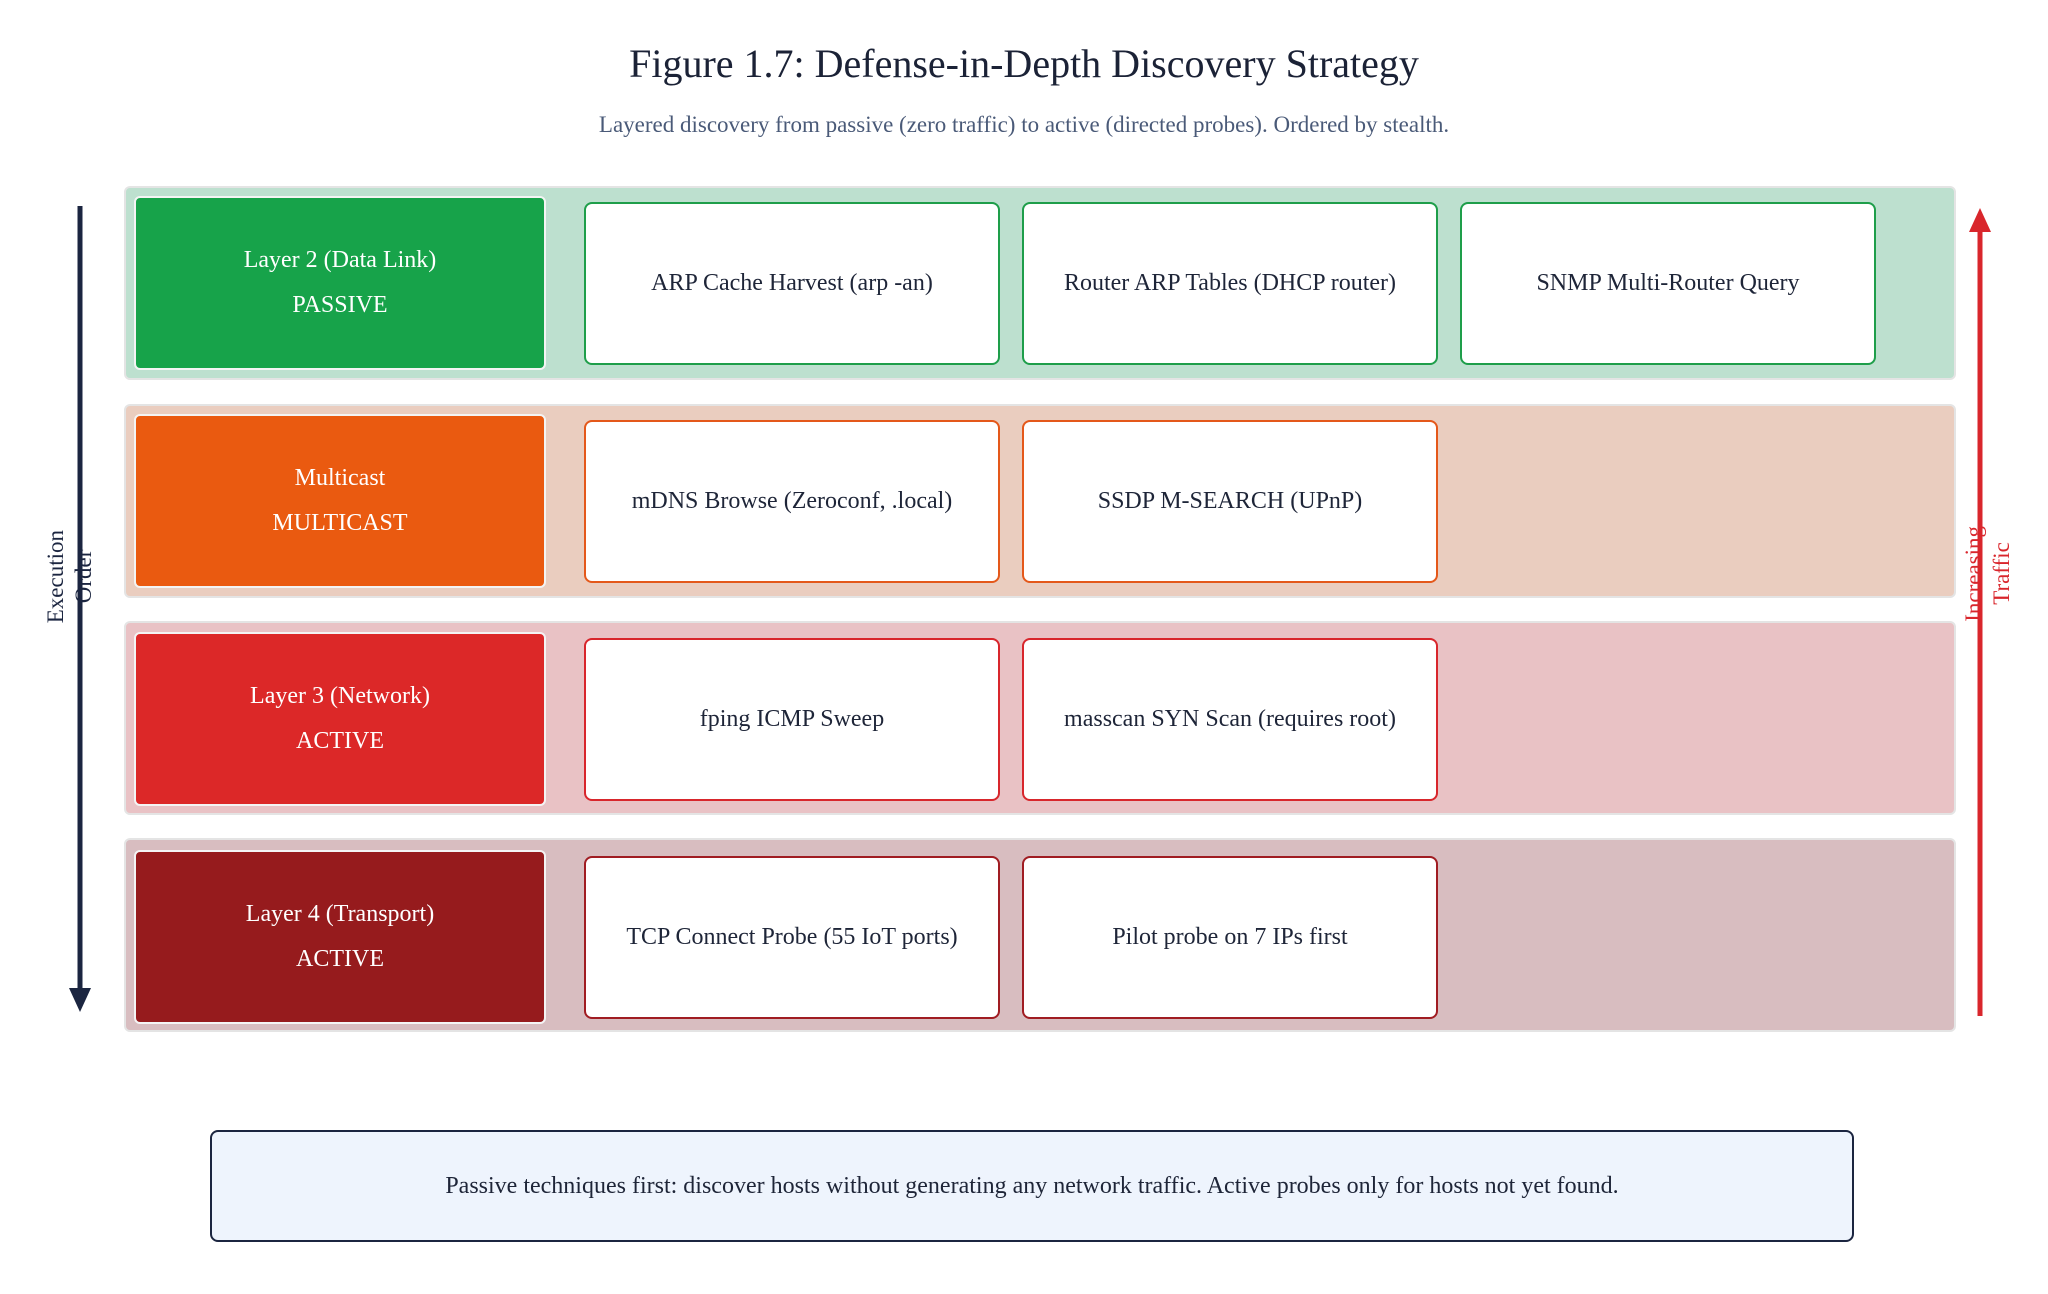 The image size is (2048, 1294). What do you see at coordinates (2001, 574) in the screenshot?
I see `label-line-2: Traffic` at bounding box center [2001, 574].